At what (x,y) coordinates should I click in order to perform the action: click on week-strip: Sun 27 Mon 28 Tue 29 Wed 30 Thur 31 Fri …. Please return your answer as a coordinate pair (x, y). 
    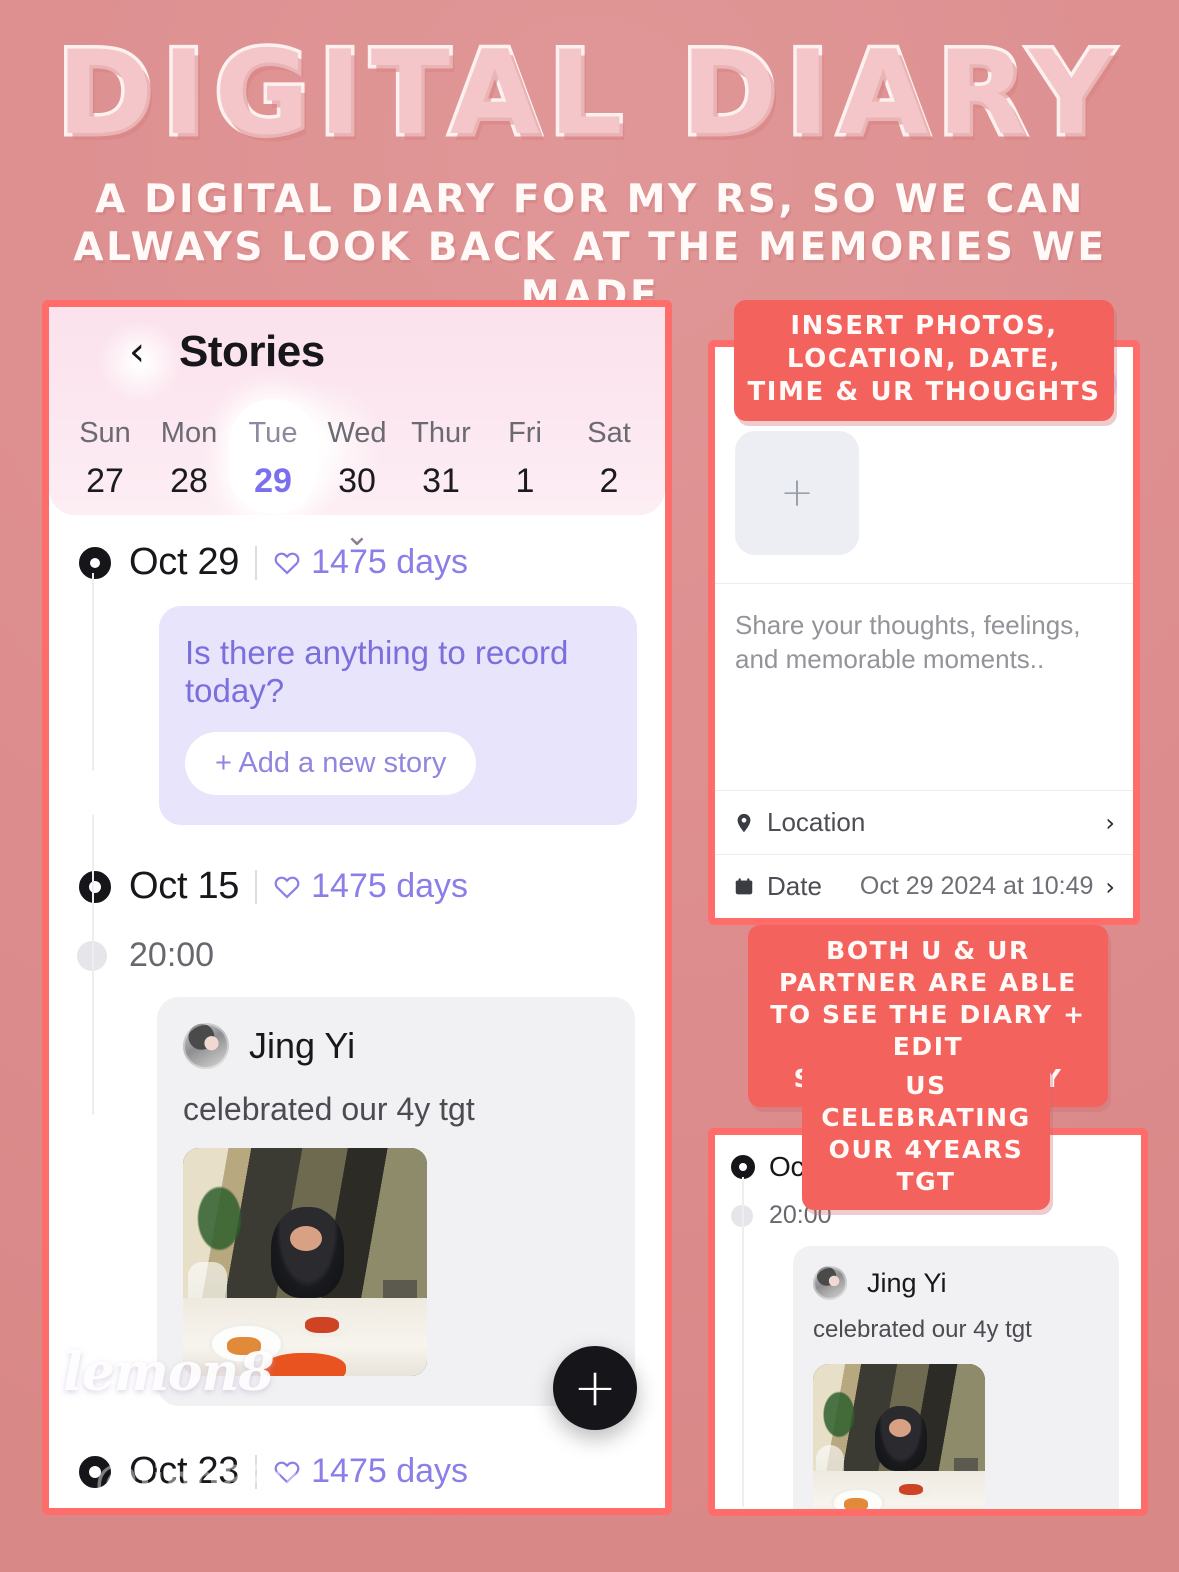
    Looking at the image, I should click on (357, 460).